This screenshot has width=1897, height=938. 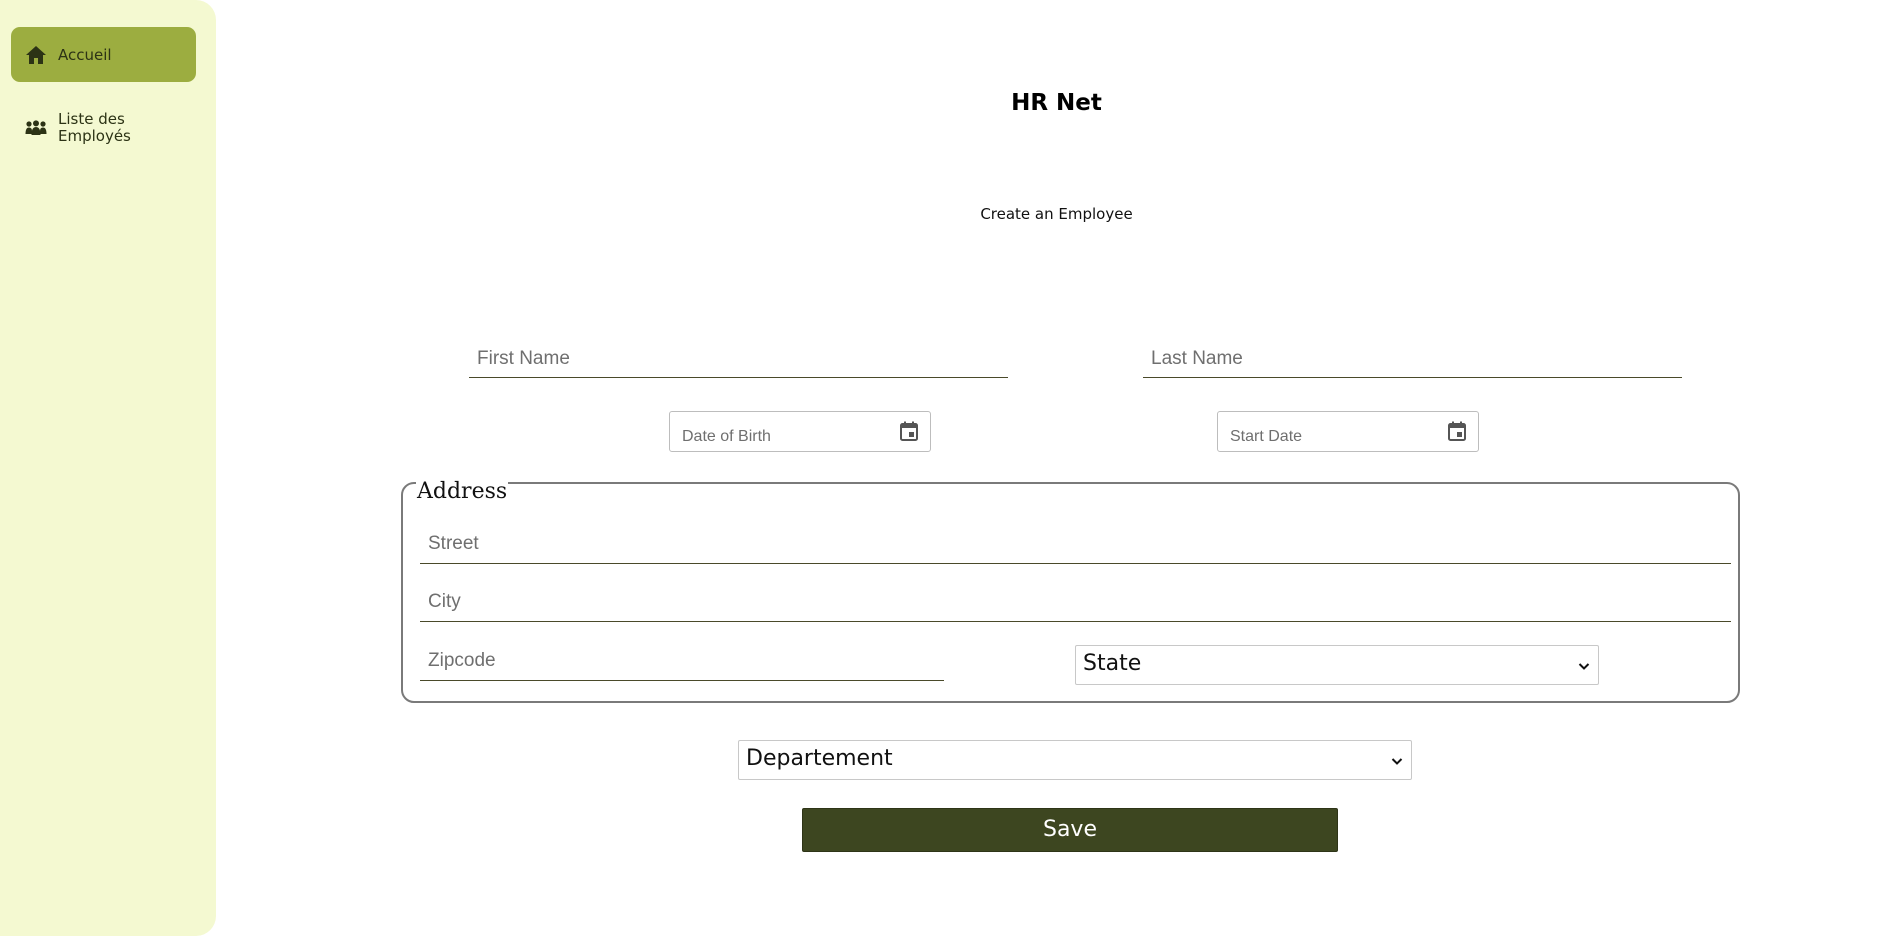 What do you see at coordinates (1330, 437) in the screenshot?
I see `start-date-input` at bounding box center [1330, 437].